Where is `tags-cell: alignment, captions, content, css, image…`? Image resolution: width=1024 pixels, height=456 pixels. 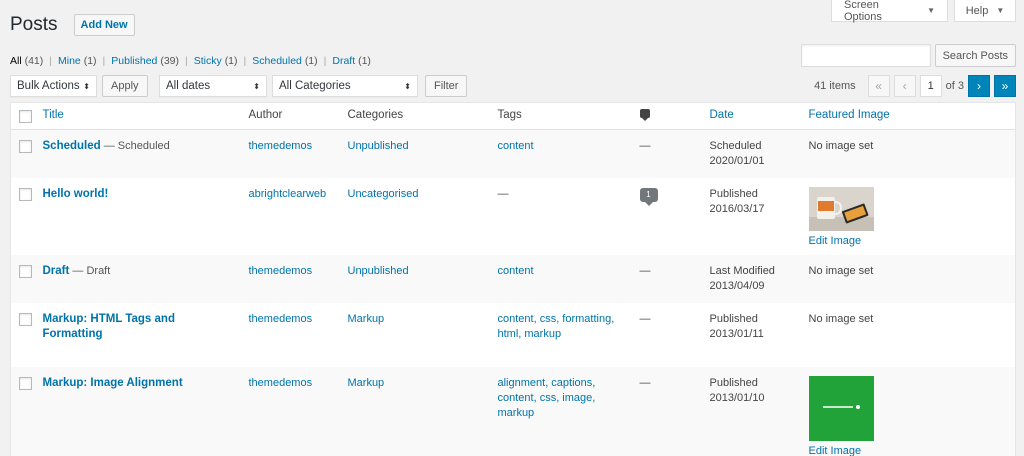 tags-cell: alignment, captions, content, css, image… is located at coordinates (569, 411).